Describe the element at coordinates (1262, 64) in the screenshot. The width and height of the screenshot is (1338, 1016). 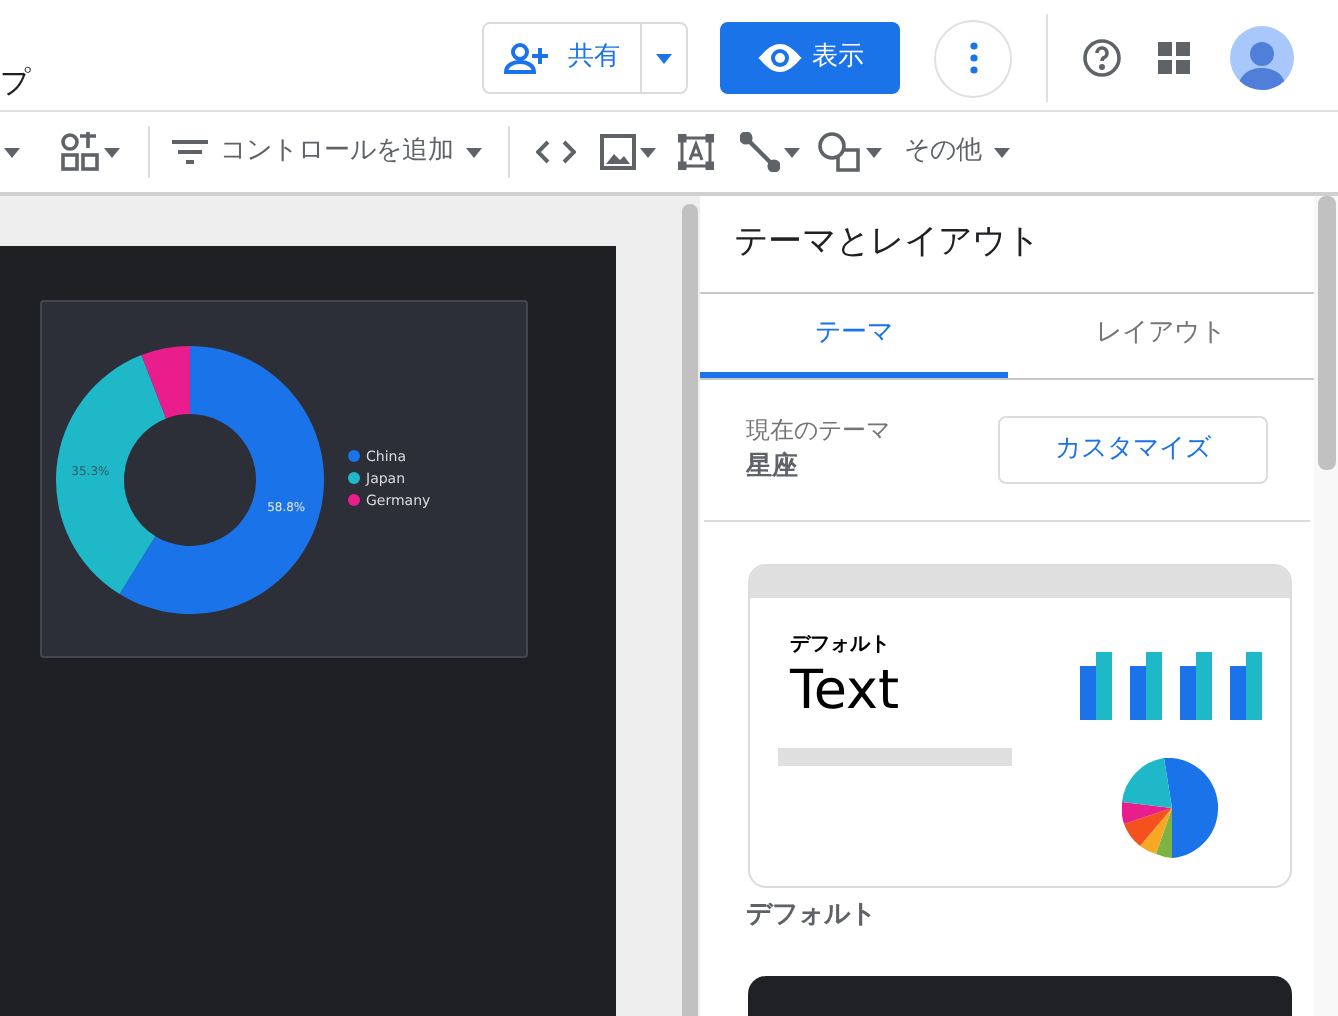
I see `person-silhouette-icon` at that location.